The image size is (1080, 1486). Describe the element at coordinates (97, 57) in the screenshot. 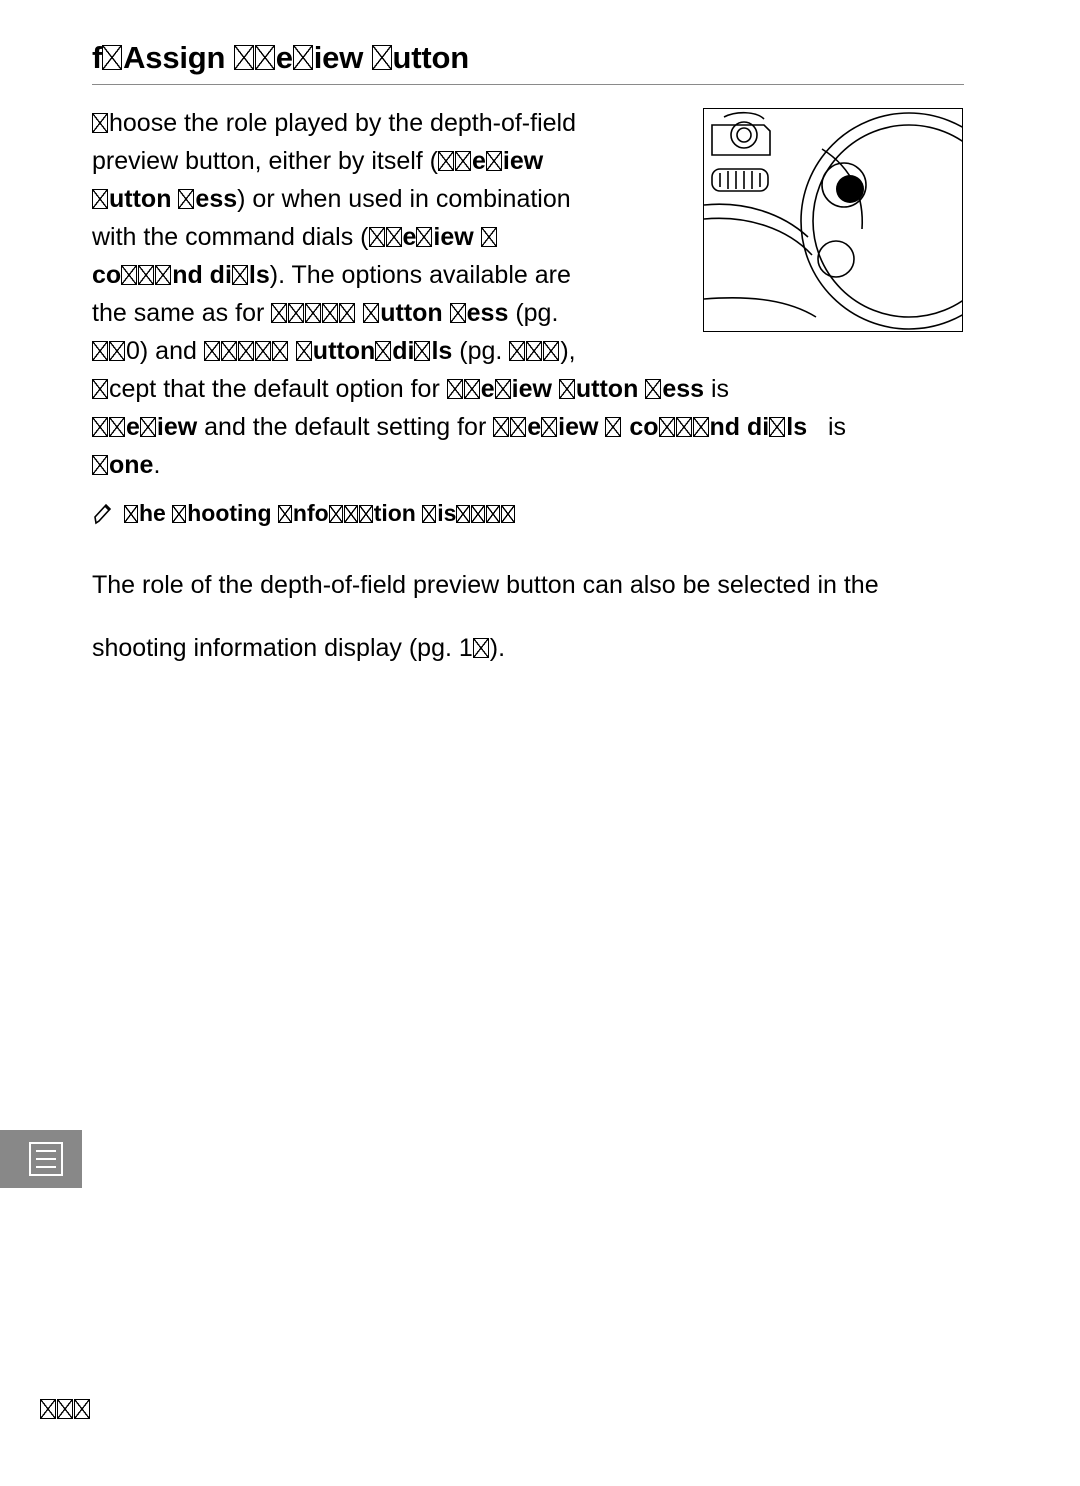

I see `heading-prefix: f` at that location.